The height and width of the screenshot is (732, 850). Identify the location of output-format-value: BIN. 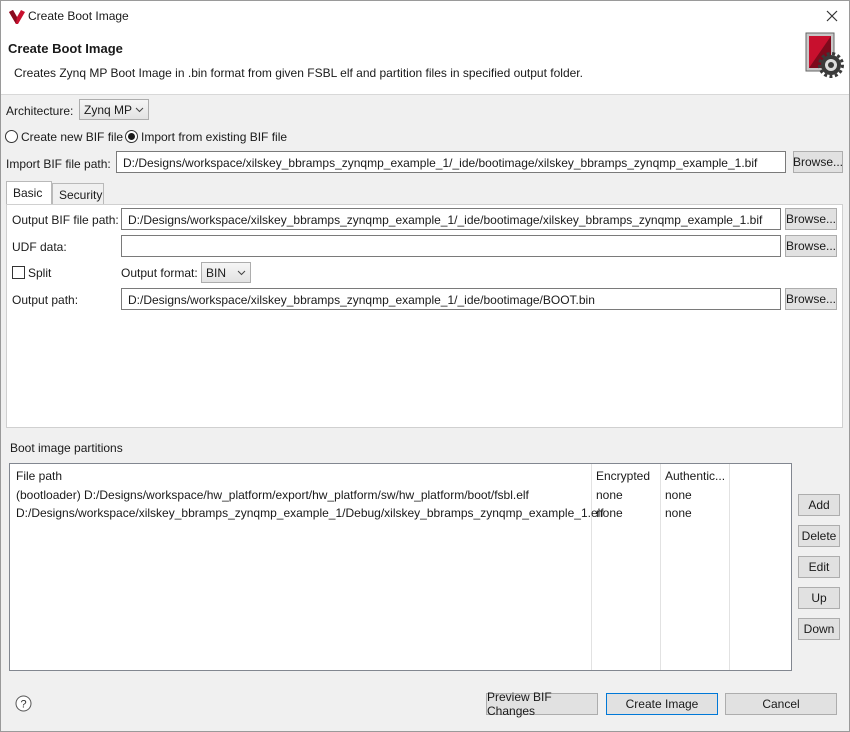
(216, 273).